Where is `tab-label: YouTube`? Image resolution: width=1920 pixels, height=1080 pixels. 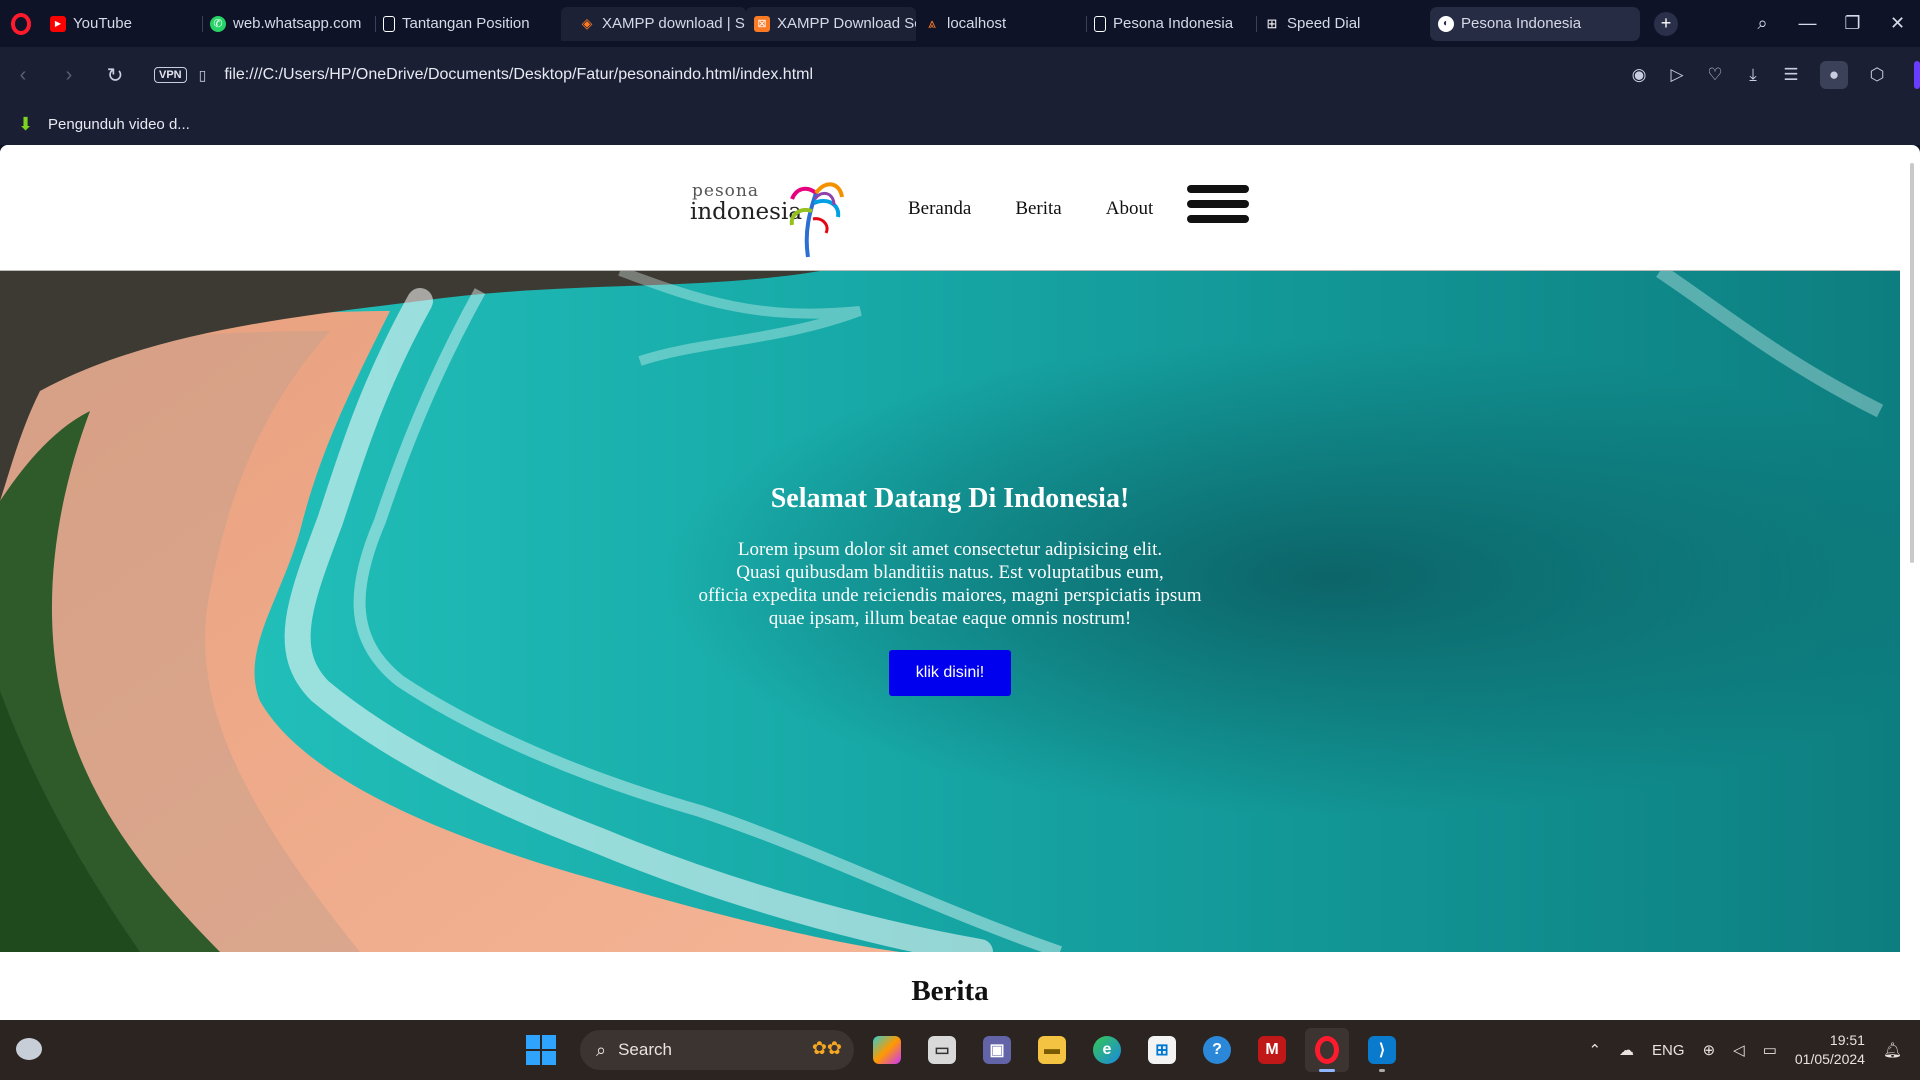 tab-label: YouTube is located at coordinates (102, 23).